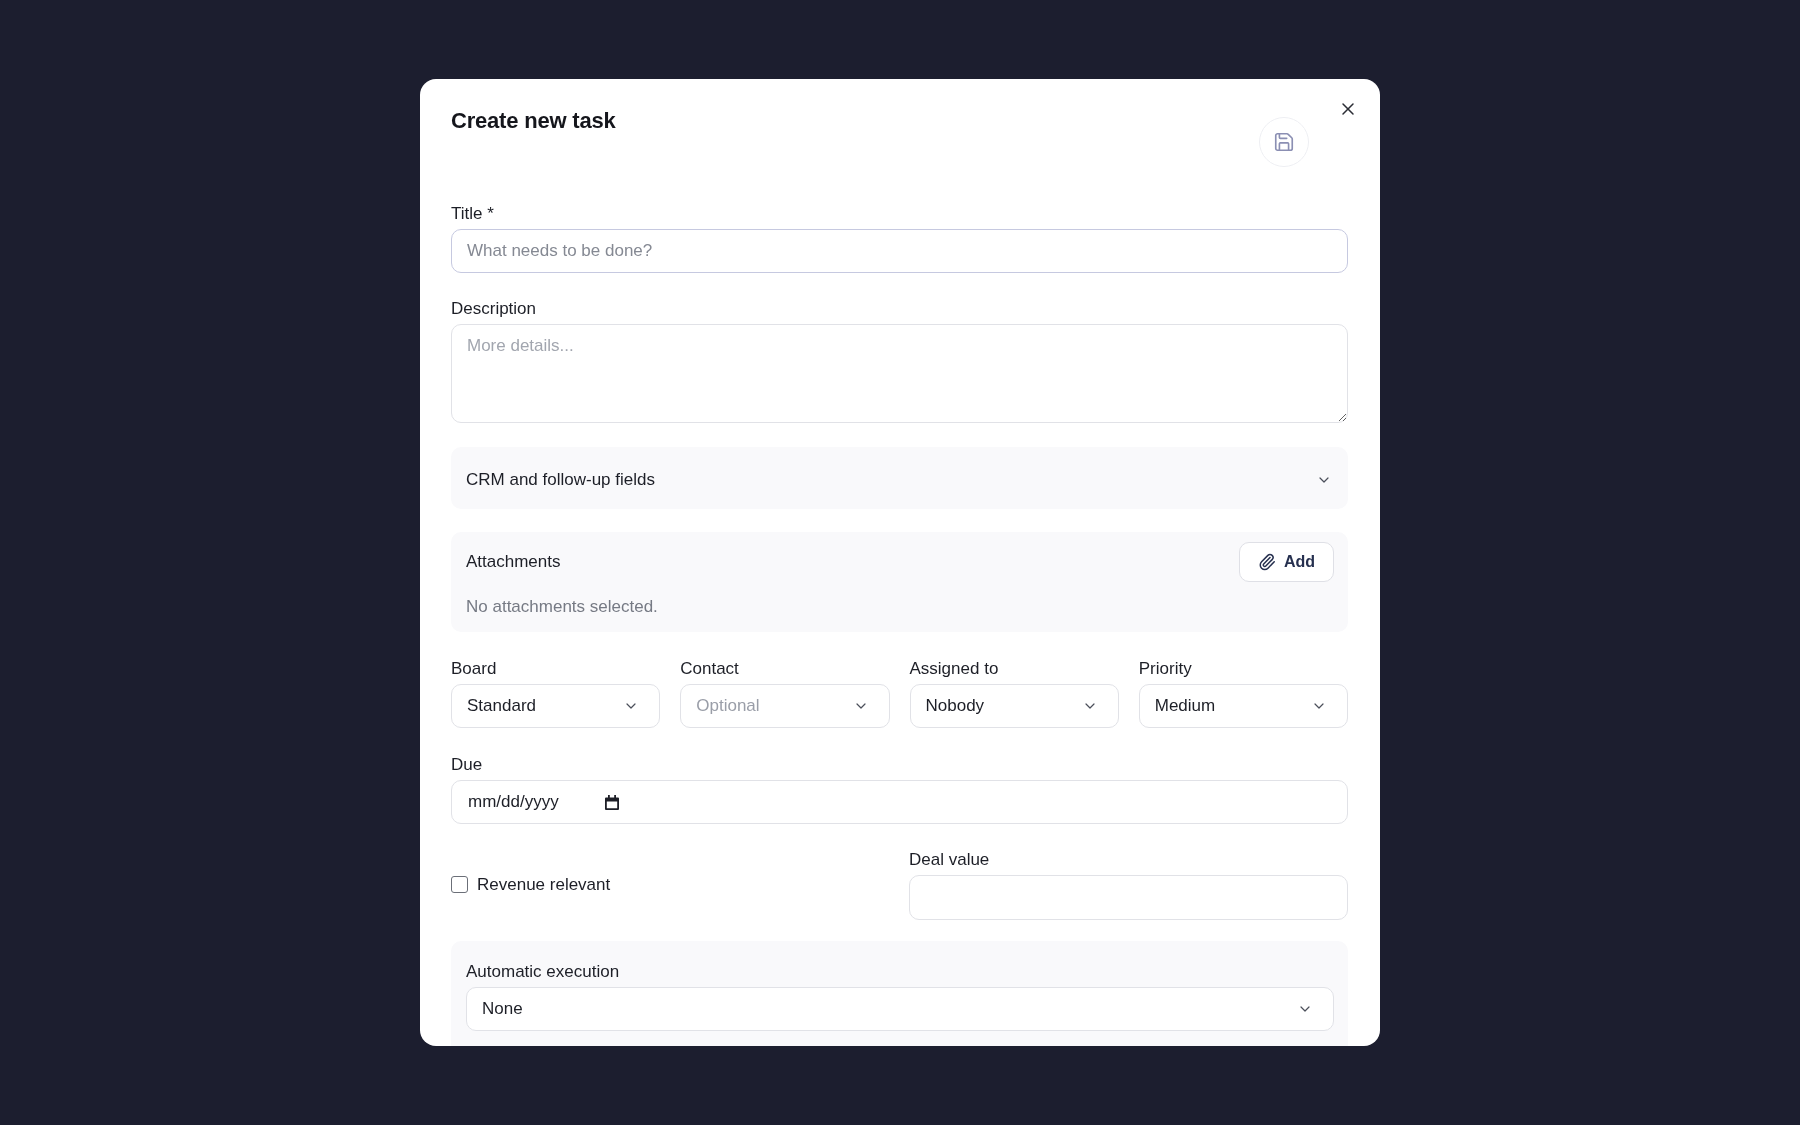 The width and height of the screenshot is (1800, 1125). What do you see at coordinates (954, 668) in the screenshot?
I see `field-label: Assigned to` at bounding box center [954, 668].